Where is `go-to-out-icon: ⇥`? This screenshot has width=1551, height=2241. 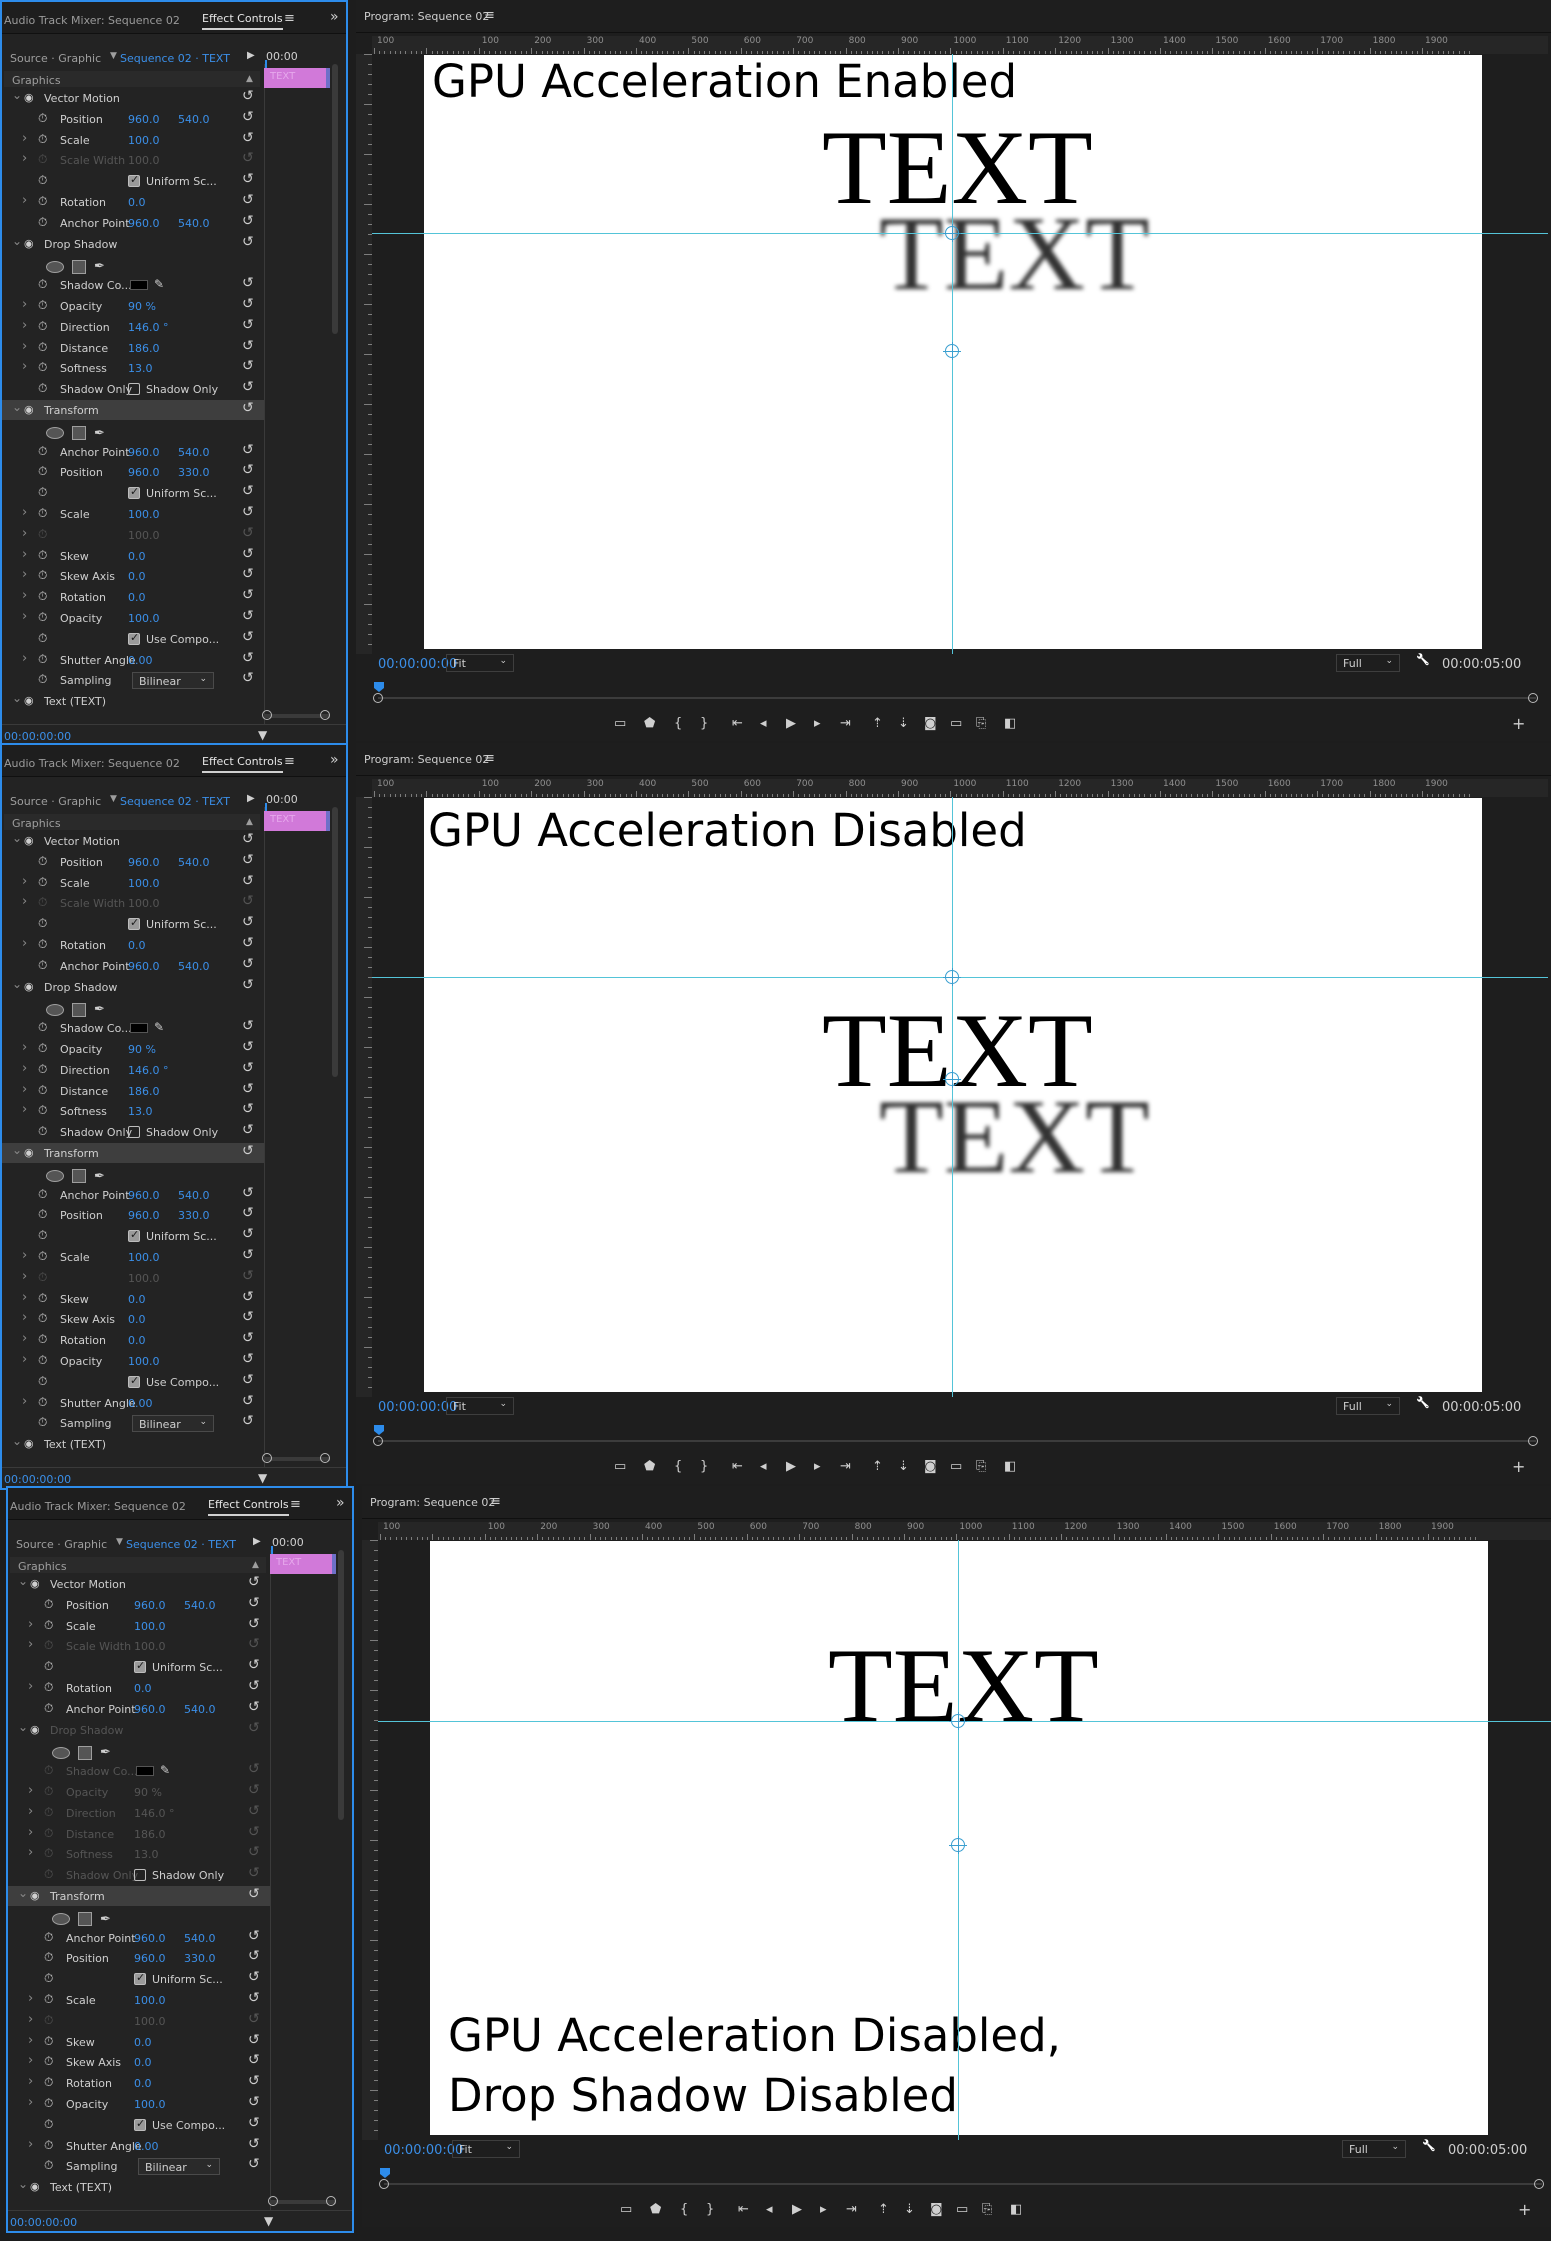 go-to-out-icon: ⇥ is located at coordinates (851, 2209).